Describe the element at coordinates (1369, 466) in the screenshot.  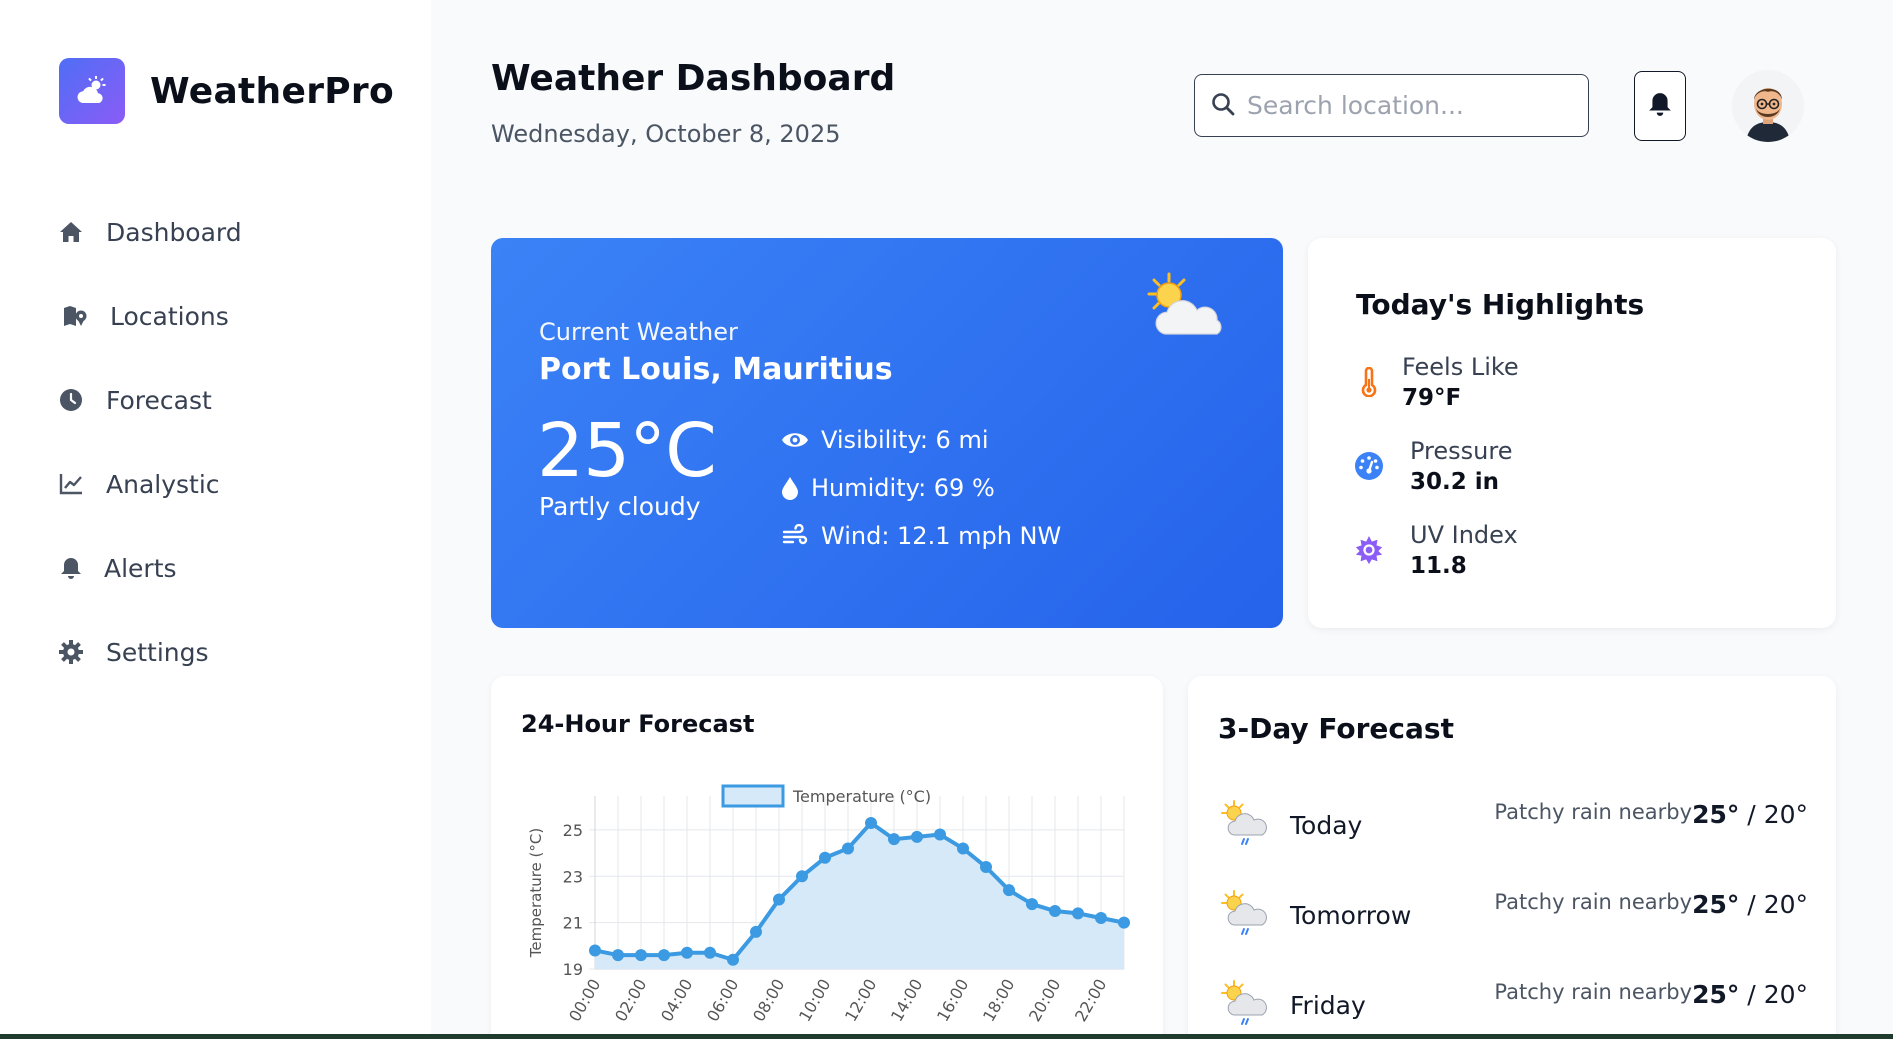
I see `gauge-icon` at that location.